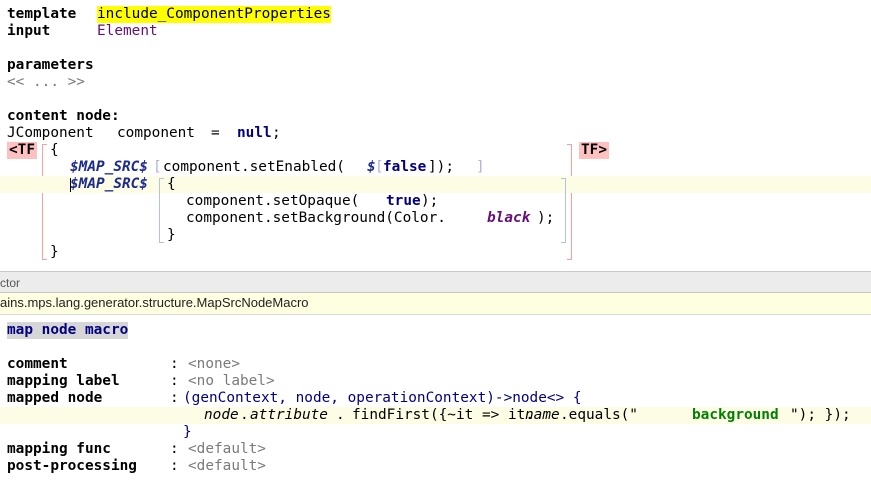 Image resolution: width=871 pixels, height=489 pixels. What do you see at coordinates (569, 202) in the screenshot?
I see `fragment-bar-right` at bounding box center [569, 202].